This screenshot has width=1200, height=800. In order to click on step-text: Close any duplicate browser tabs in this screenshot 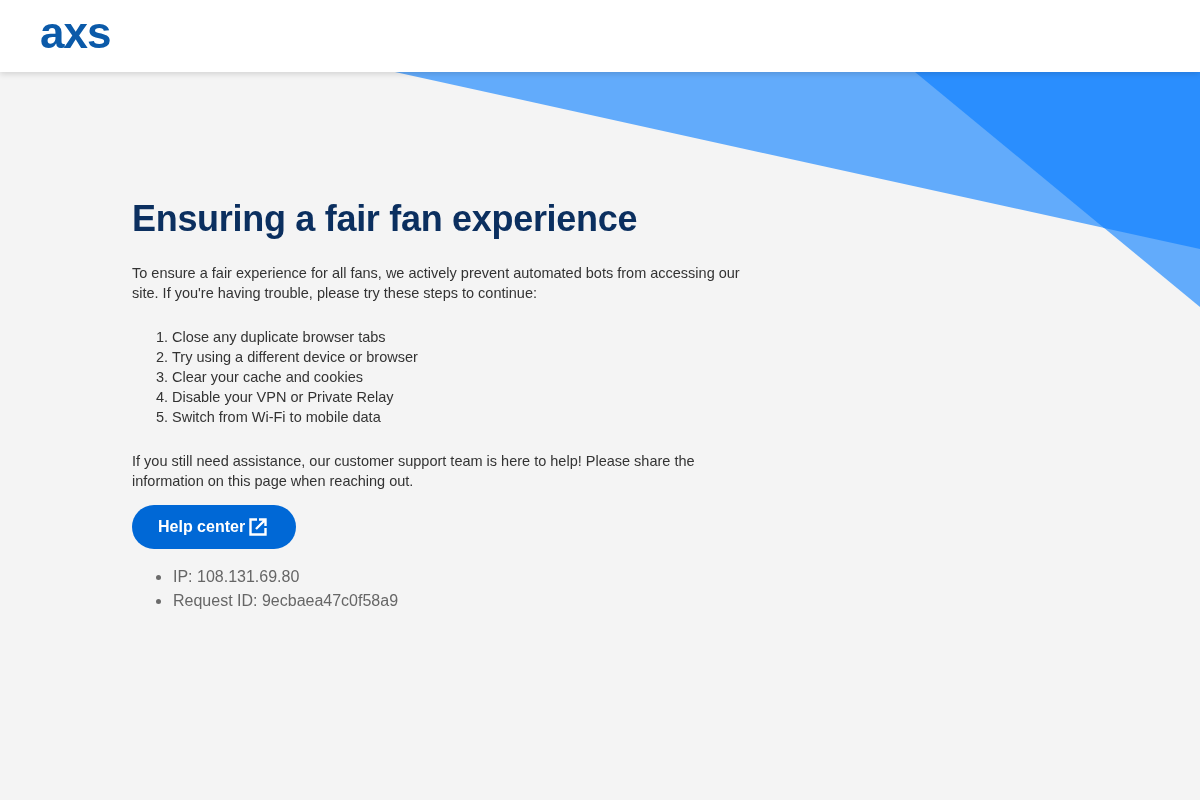, I will do `click(279, 337)`.